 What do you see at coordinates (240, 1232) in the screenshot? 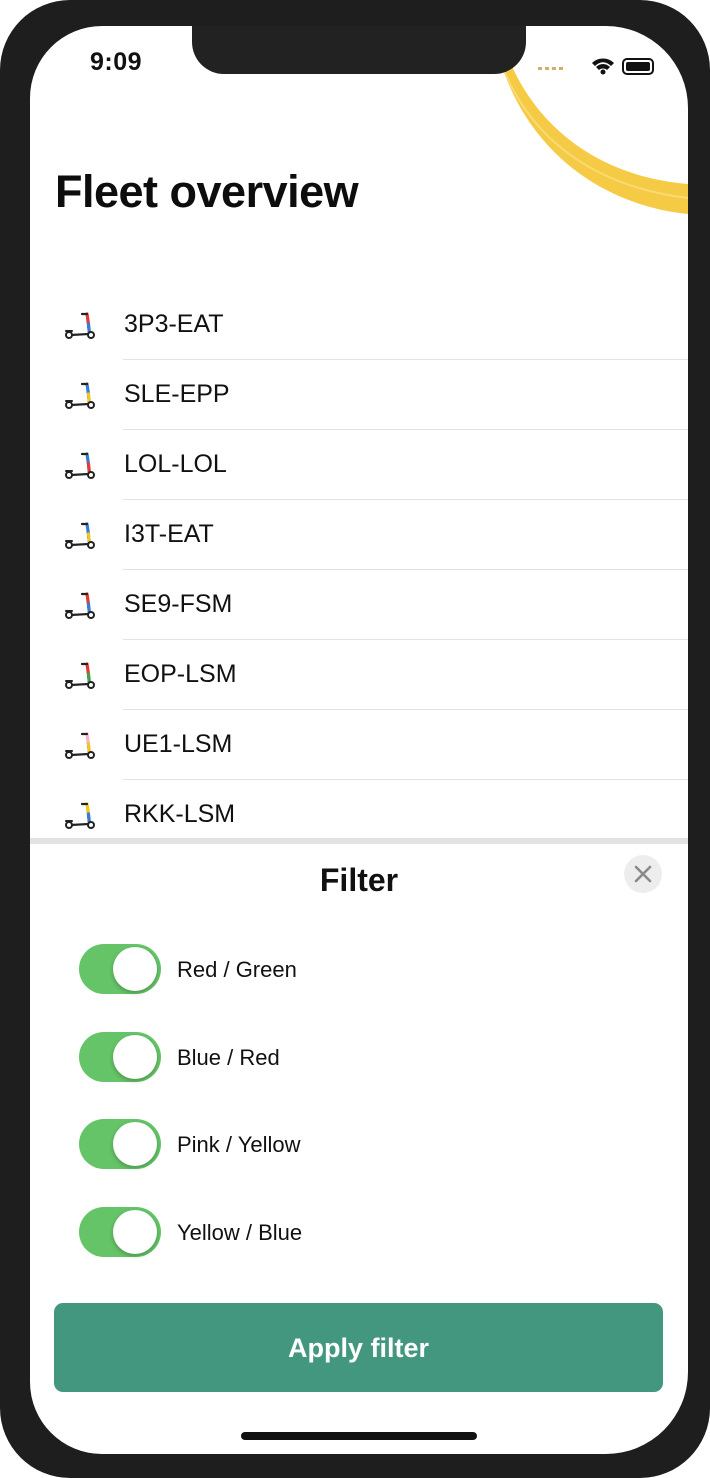
I see `filter-option-label: Yellow / Blue` at bounding box center [240, 1232].